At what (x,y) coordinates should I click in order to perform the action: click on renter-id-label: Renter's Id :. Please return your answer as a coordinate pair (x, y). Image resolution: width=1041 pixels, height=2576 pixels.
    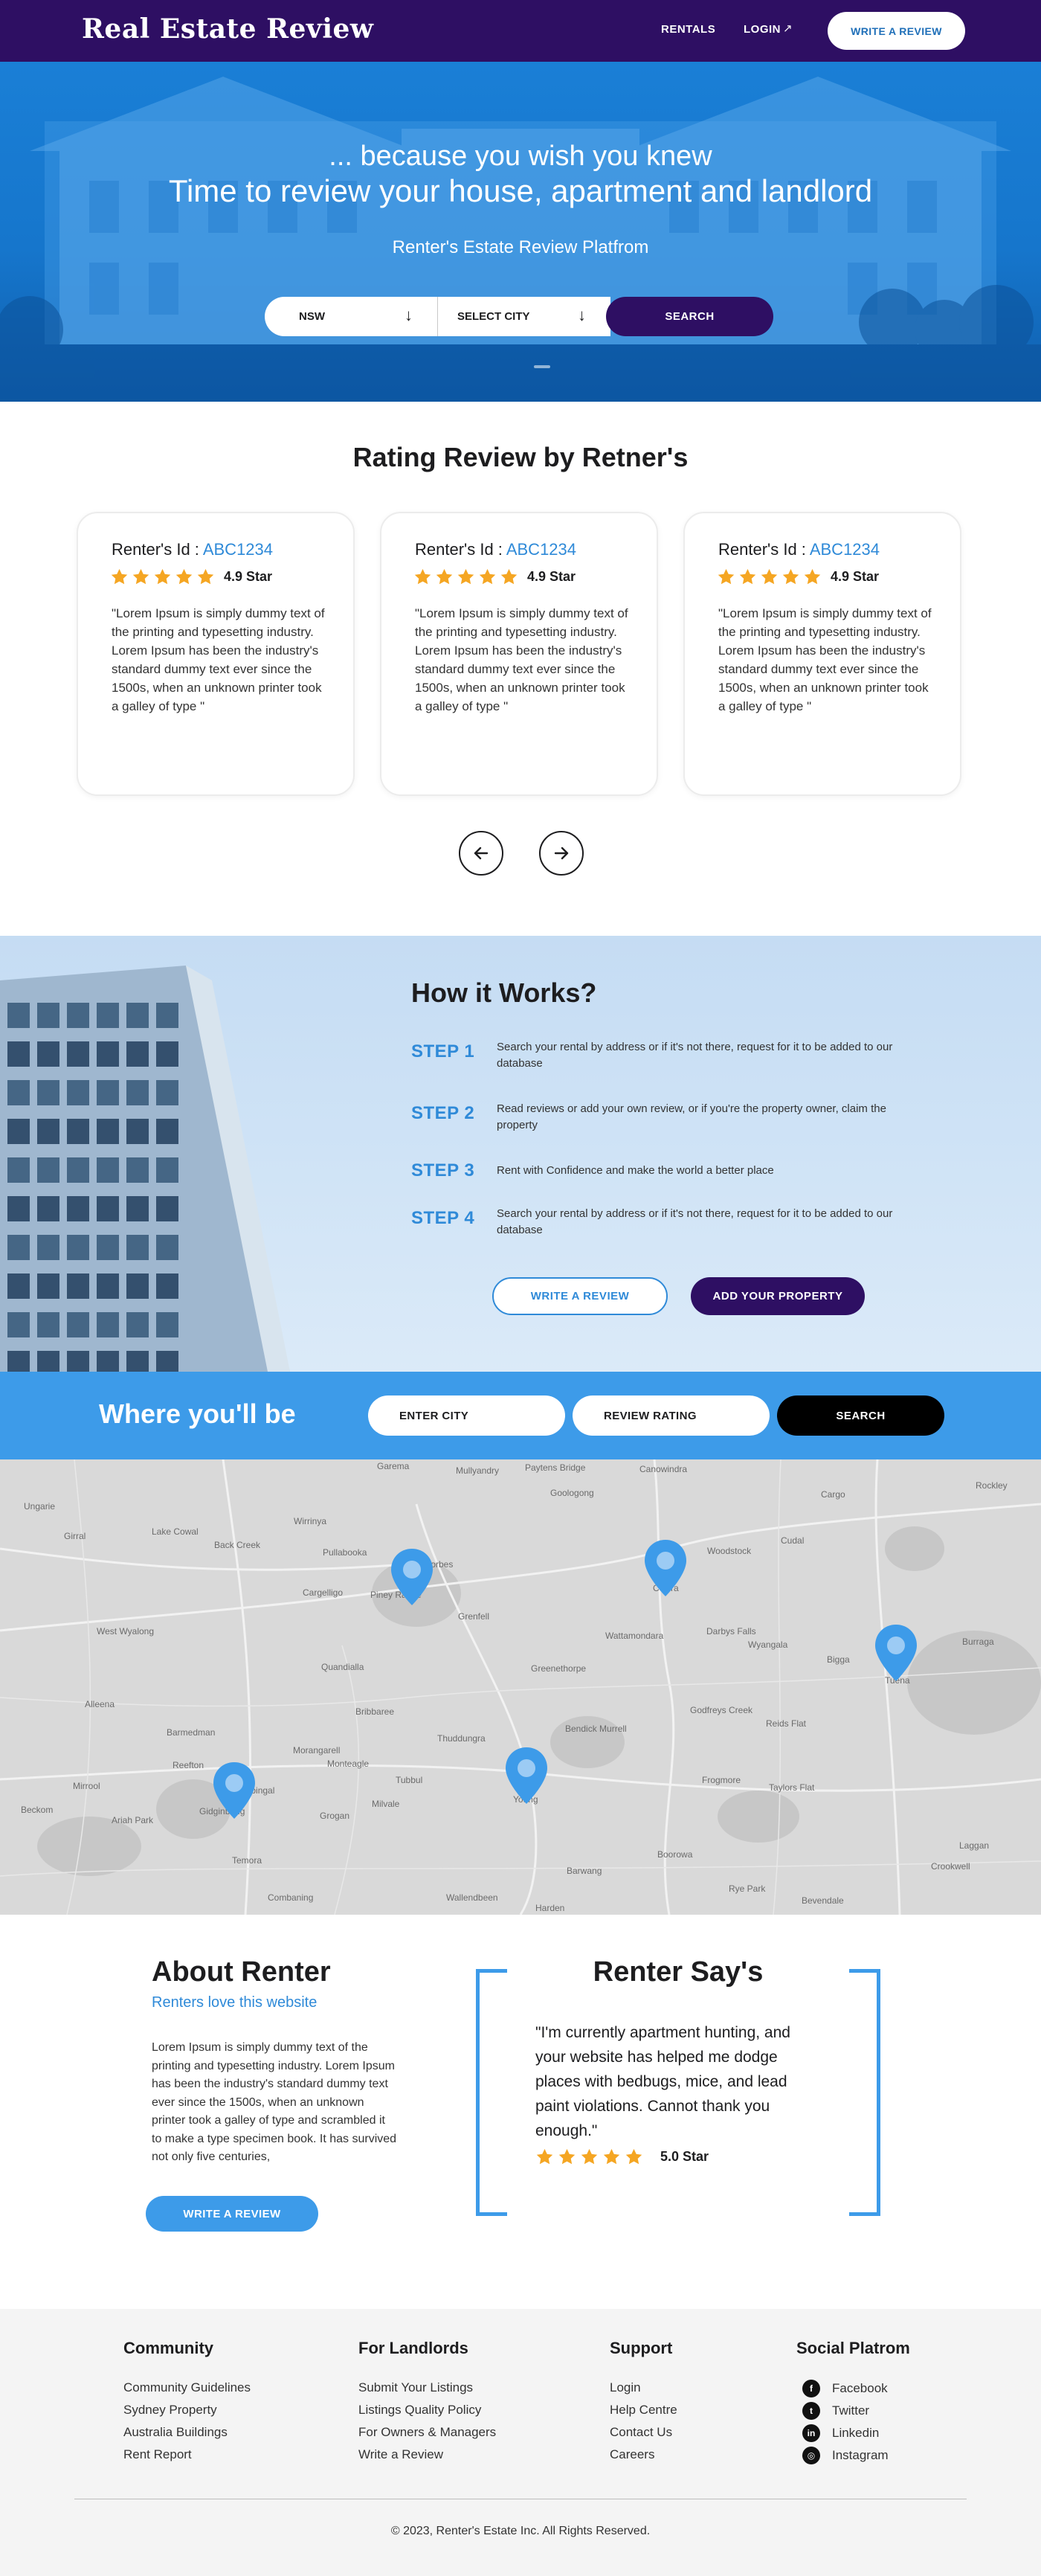
    Looking at the image, I should click on (157, 549).